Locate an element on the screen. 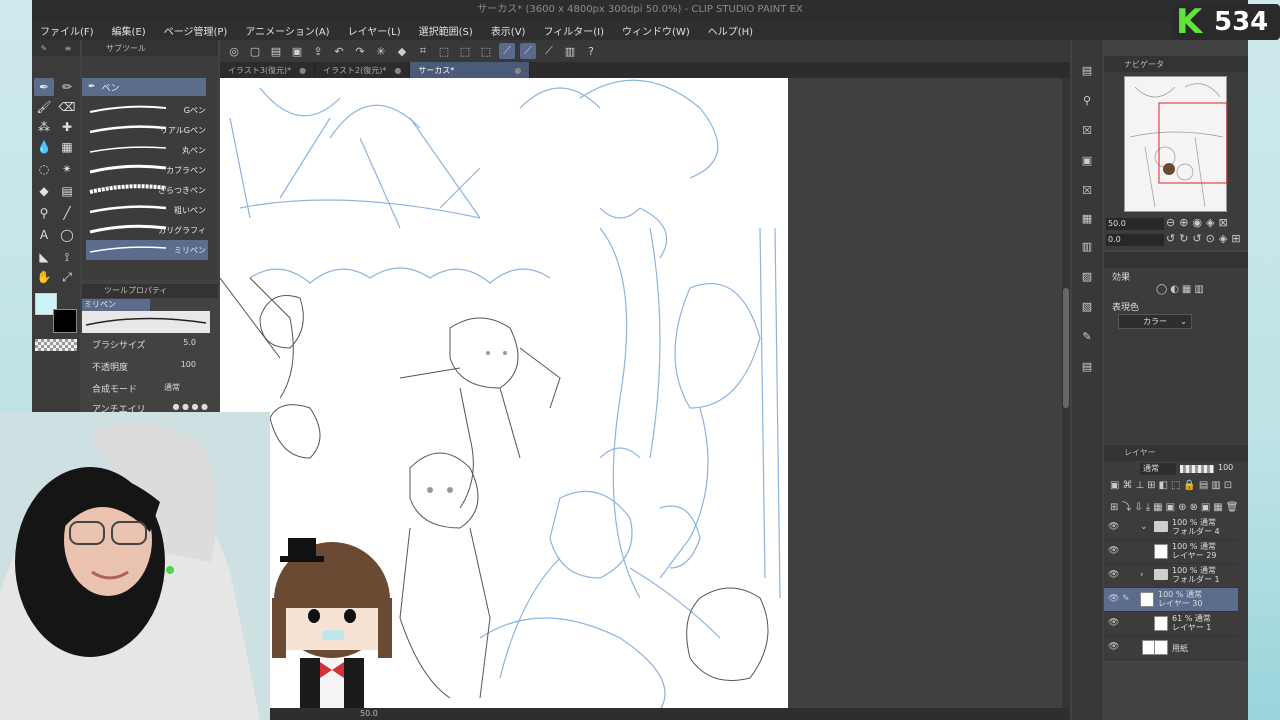 The image size is (1280, 720). layer-row: 👁 › 100 % 通常 フォルダー 1 is located at coordinates (1171, 576).